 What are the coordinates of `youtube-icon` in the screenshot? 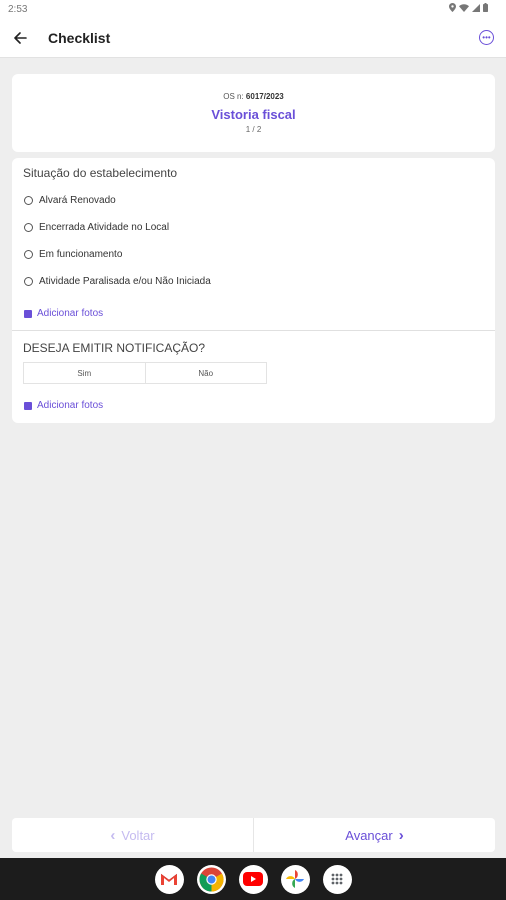 It's located at (253, 879).